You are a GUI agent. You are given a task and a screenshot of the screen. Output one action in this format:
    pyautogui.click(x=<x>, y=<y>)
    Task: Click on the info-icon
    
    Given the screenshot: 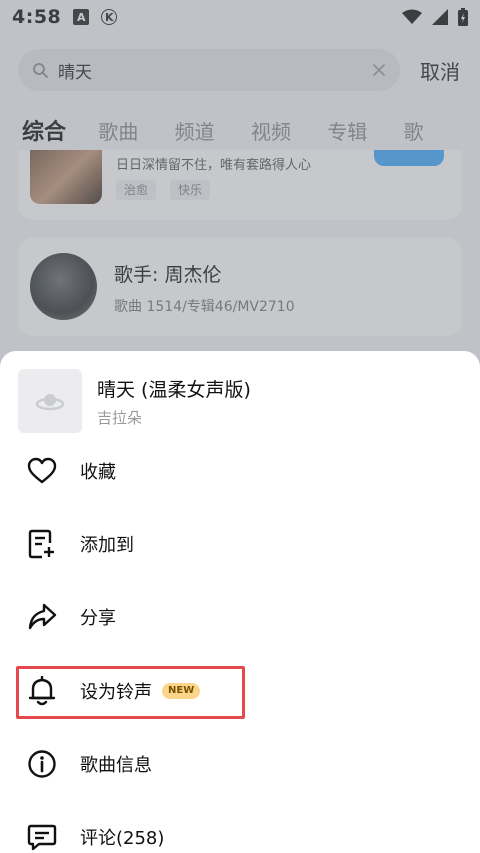 What is the action you would take?
    pyautogui.click(x=42, y=764)
    